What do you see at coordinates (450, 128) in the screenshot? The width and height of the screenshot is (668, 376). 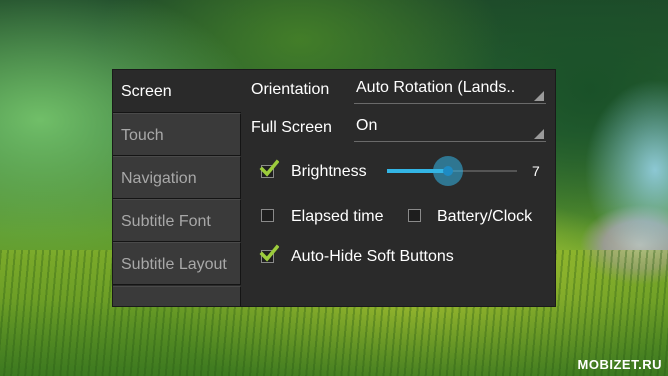 I see `full-screen-dropdown: On` at bounding box center [450, 128].